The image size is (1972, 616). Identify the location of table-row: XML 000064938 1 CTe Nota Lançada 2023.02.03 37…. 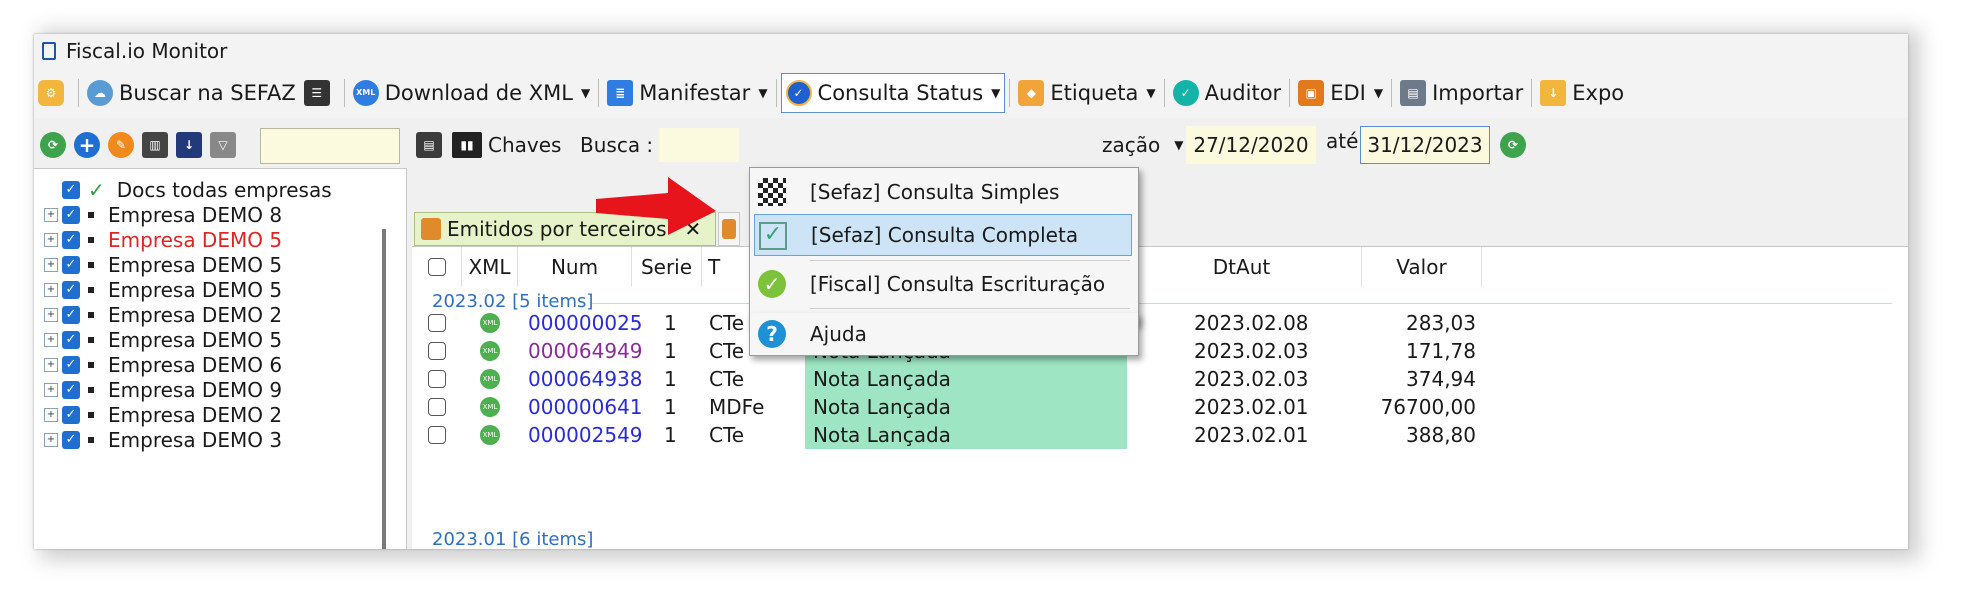
(1160, 379).